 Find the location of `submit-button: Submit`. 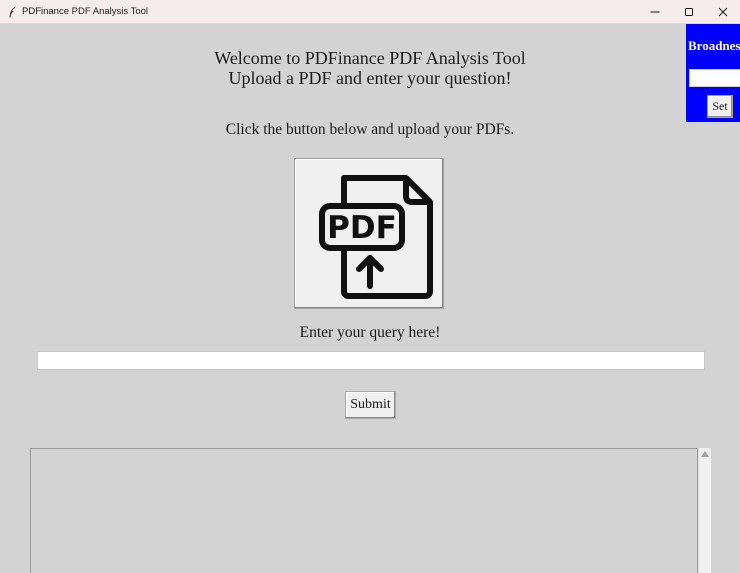

submit-button: Submit is located at coordinates (370, 405).